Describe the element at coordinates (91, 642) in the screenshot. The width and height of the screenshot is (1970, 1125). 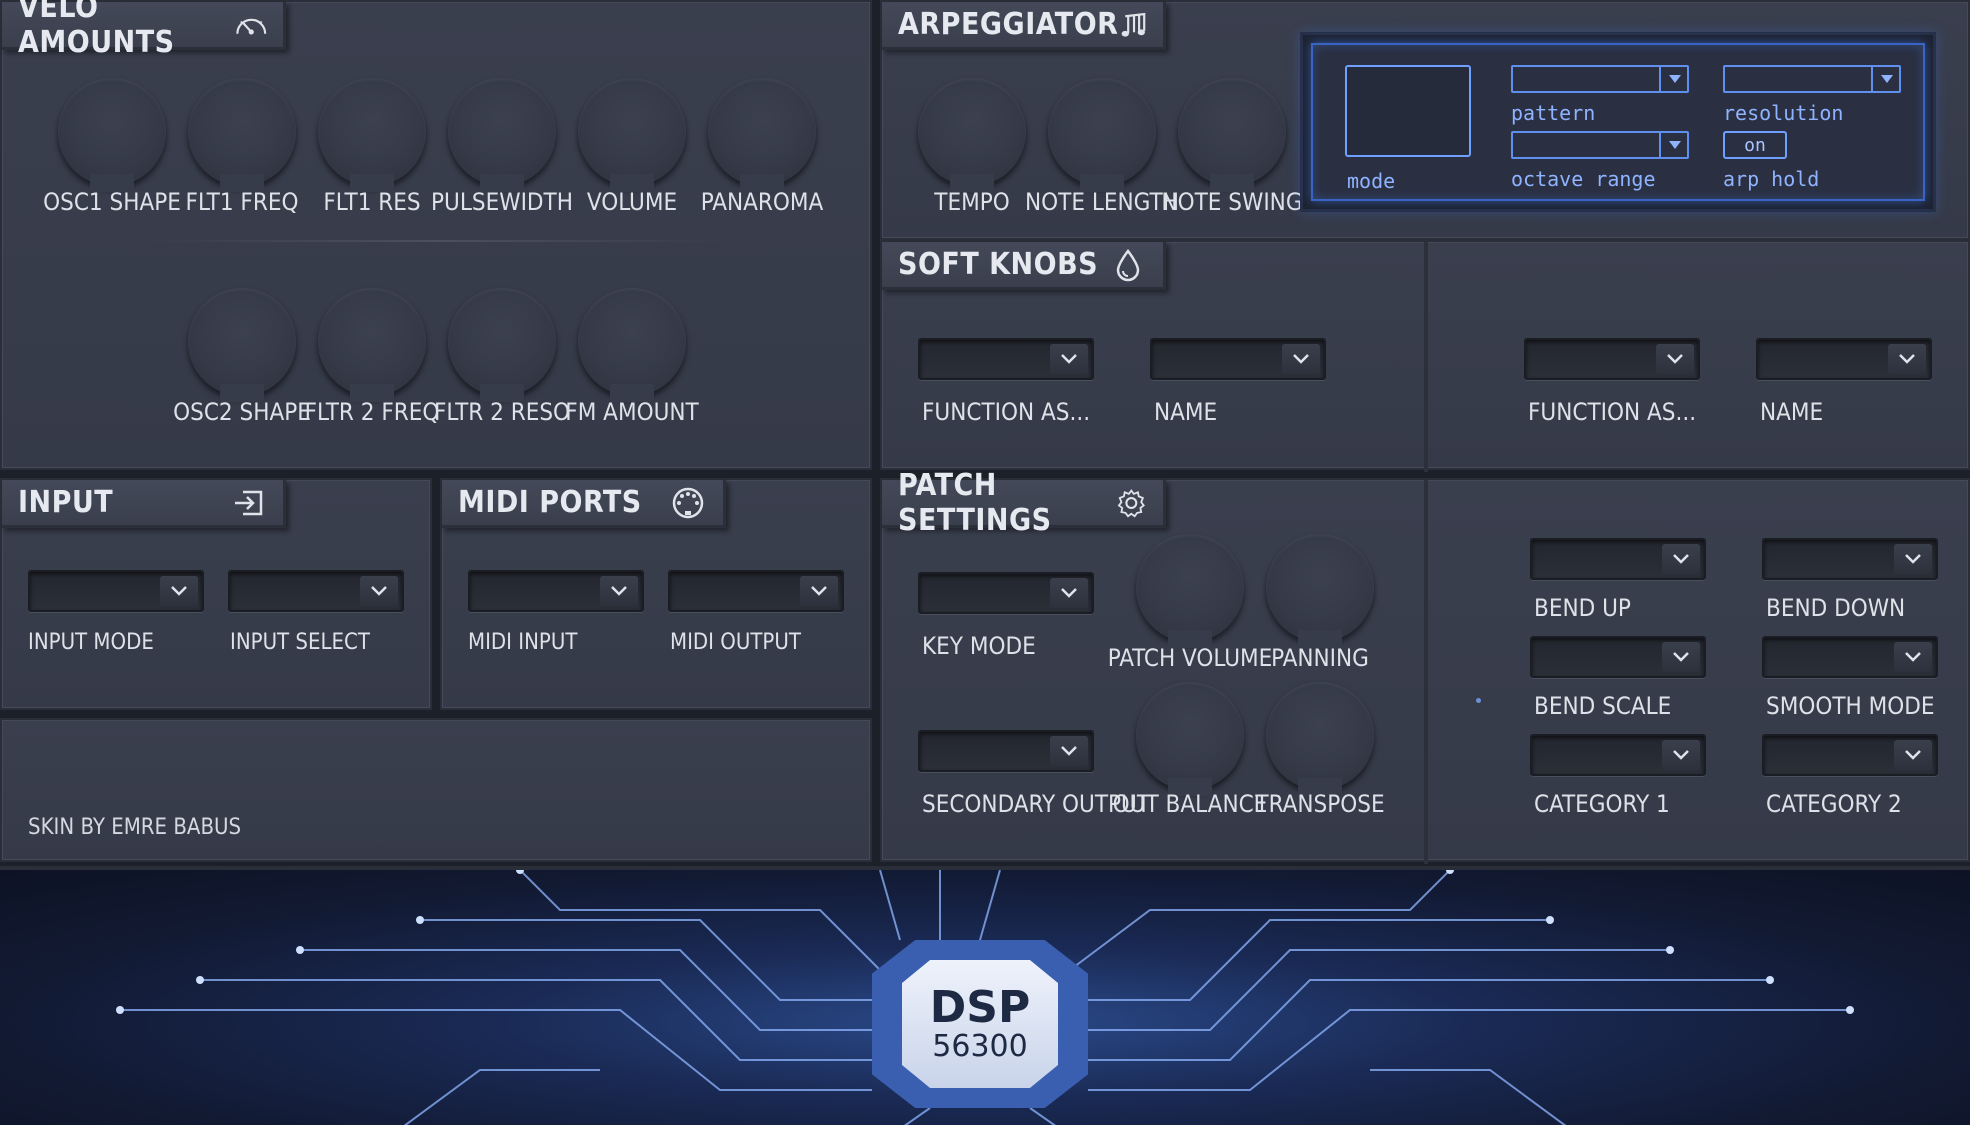
I see `input-mode-label: INPUT MODE` at that location.